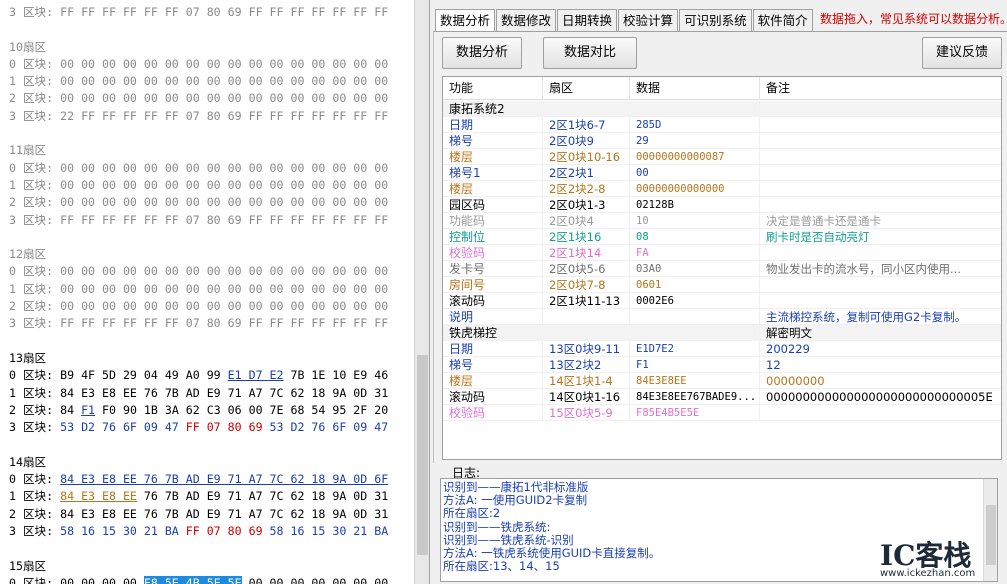 This screenshot has width=1007, height=584. I want to click on cell-sector: 14区1块1-4, so click(586, 381).